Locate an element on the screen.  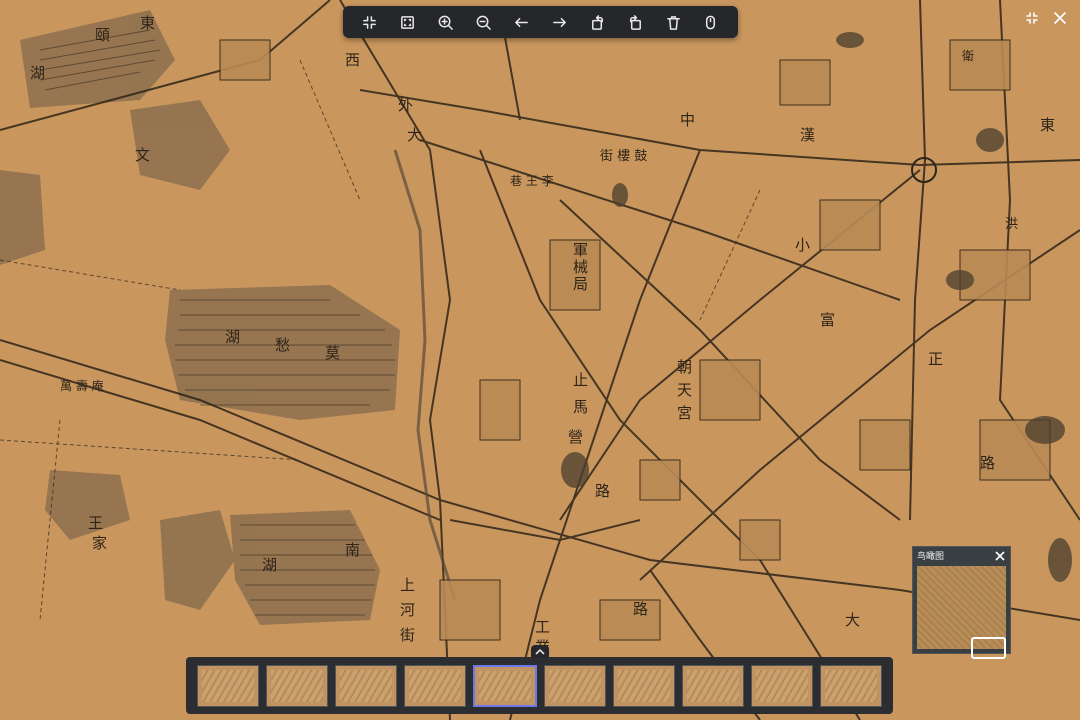
arrow-right-icon is located at coordinates (559, 22).